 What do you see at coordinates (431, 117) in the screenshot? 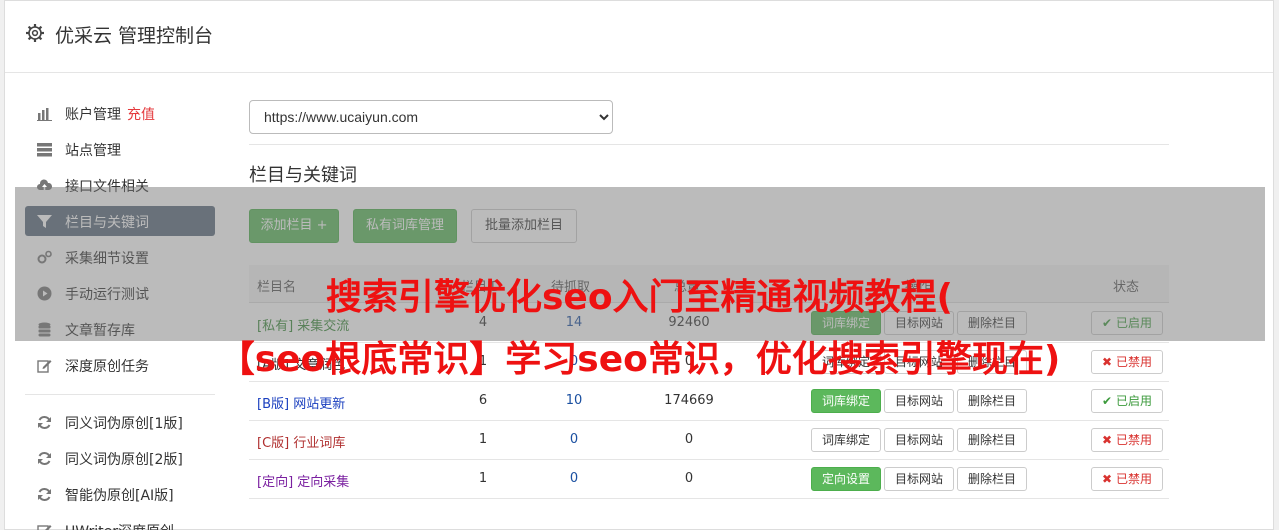
I see `site-select: https://www.ucaiyun.com` at bounding box center [431, 117].